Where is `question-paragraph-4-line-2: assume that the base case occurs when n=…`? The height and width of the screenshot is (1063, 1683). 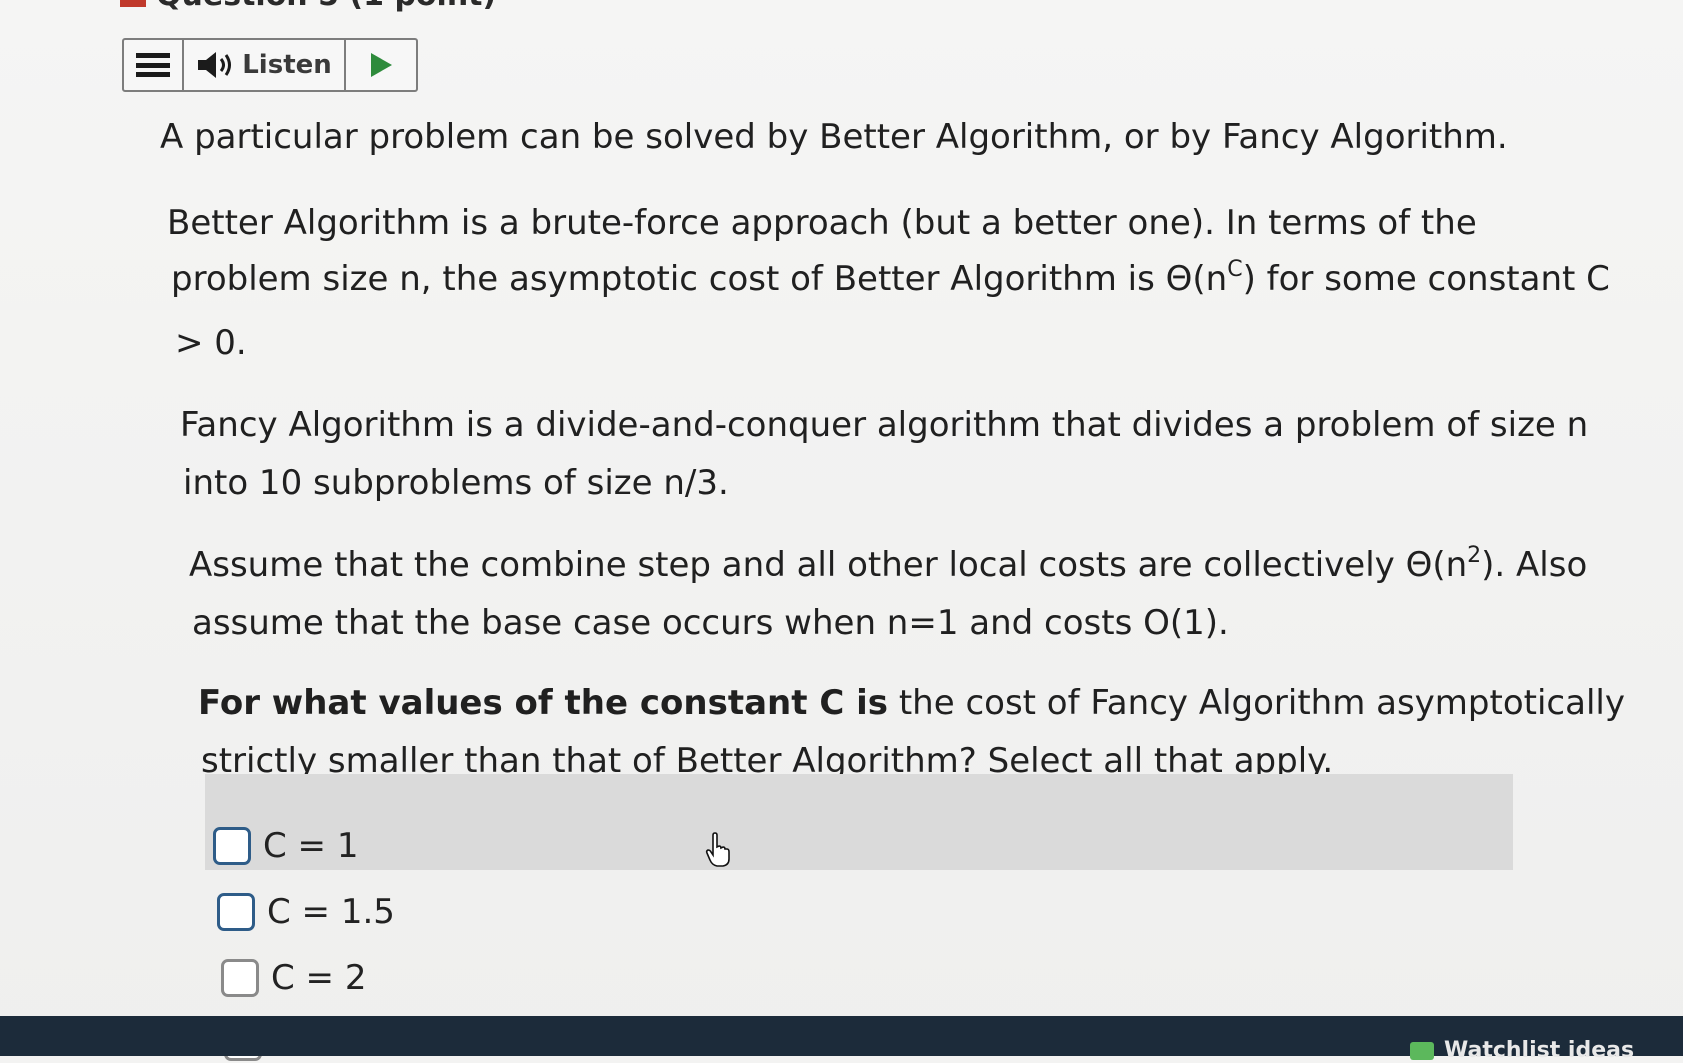
question-paragraph-4-line-2: assume that the base case occurs when n=… is located at coordinates (710, 623).